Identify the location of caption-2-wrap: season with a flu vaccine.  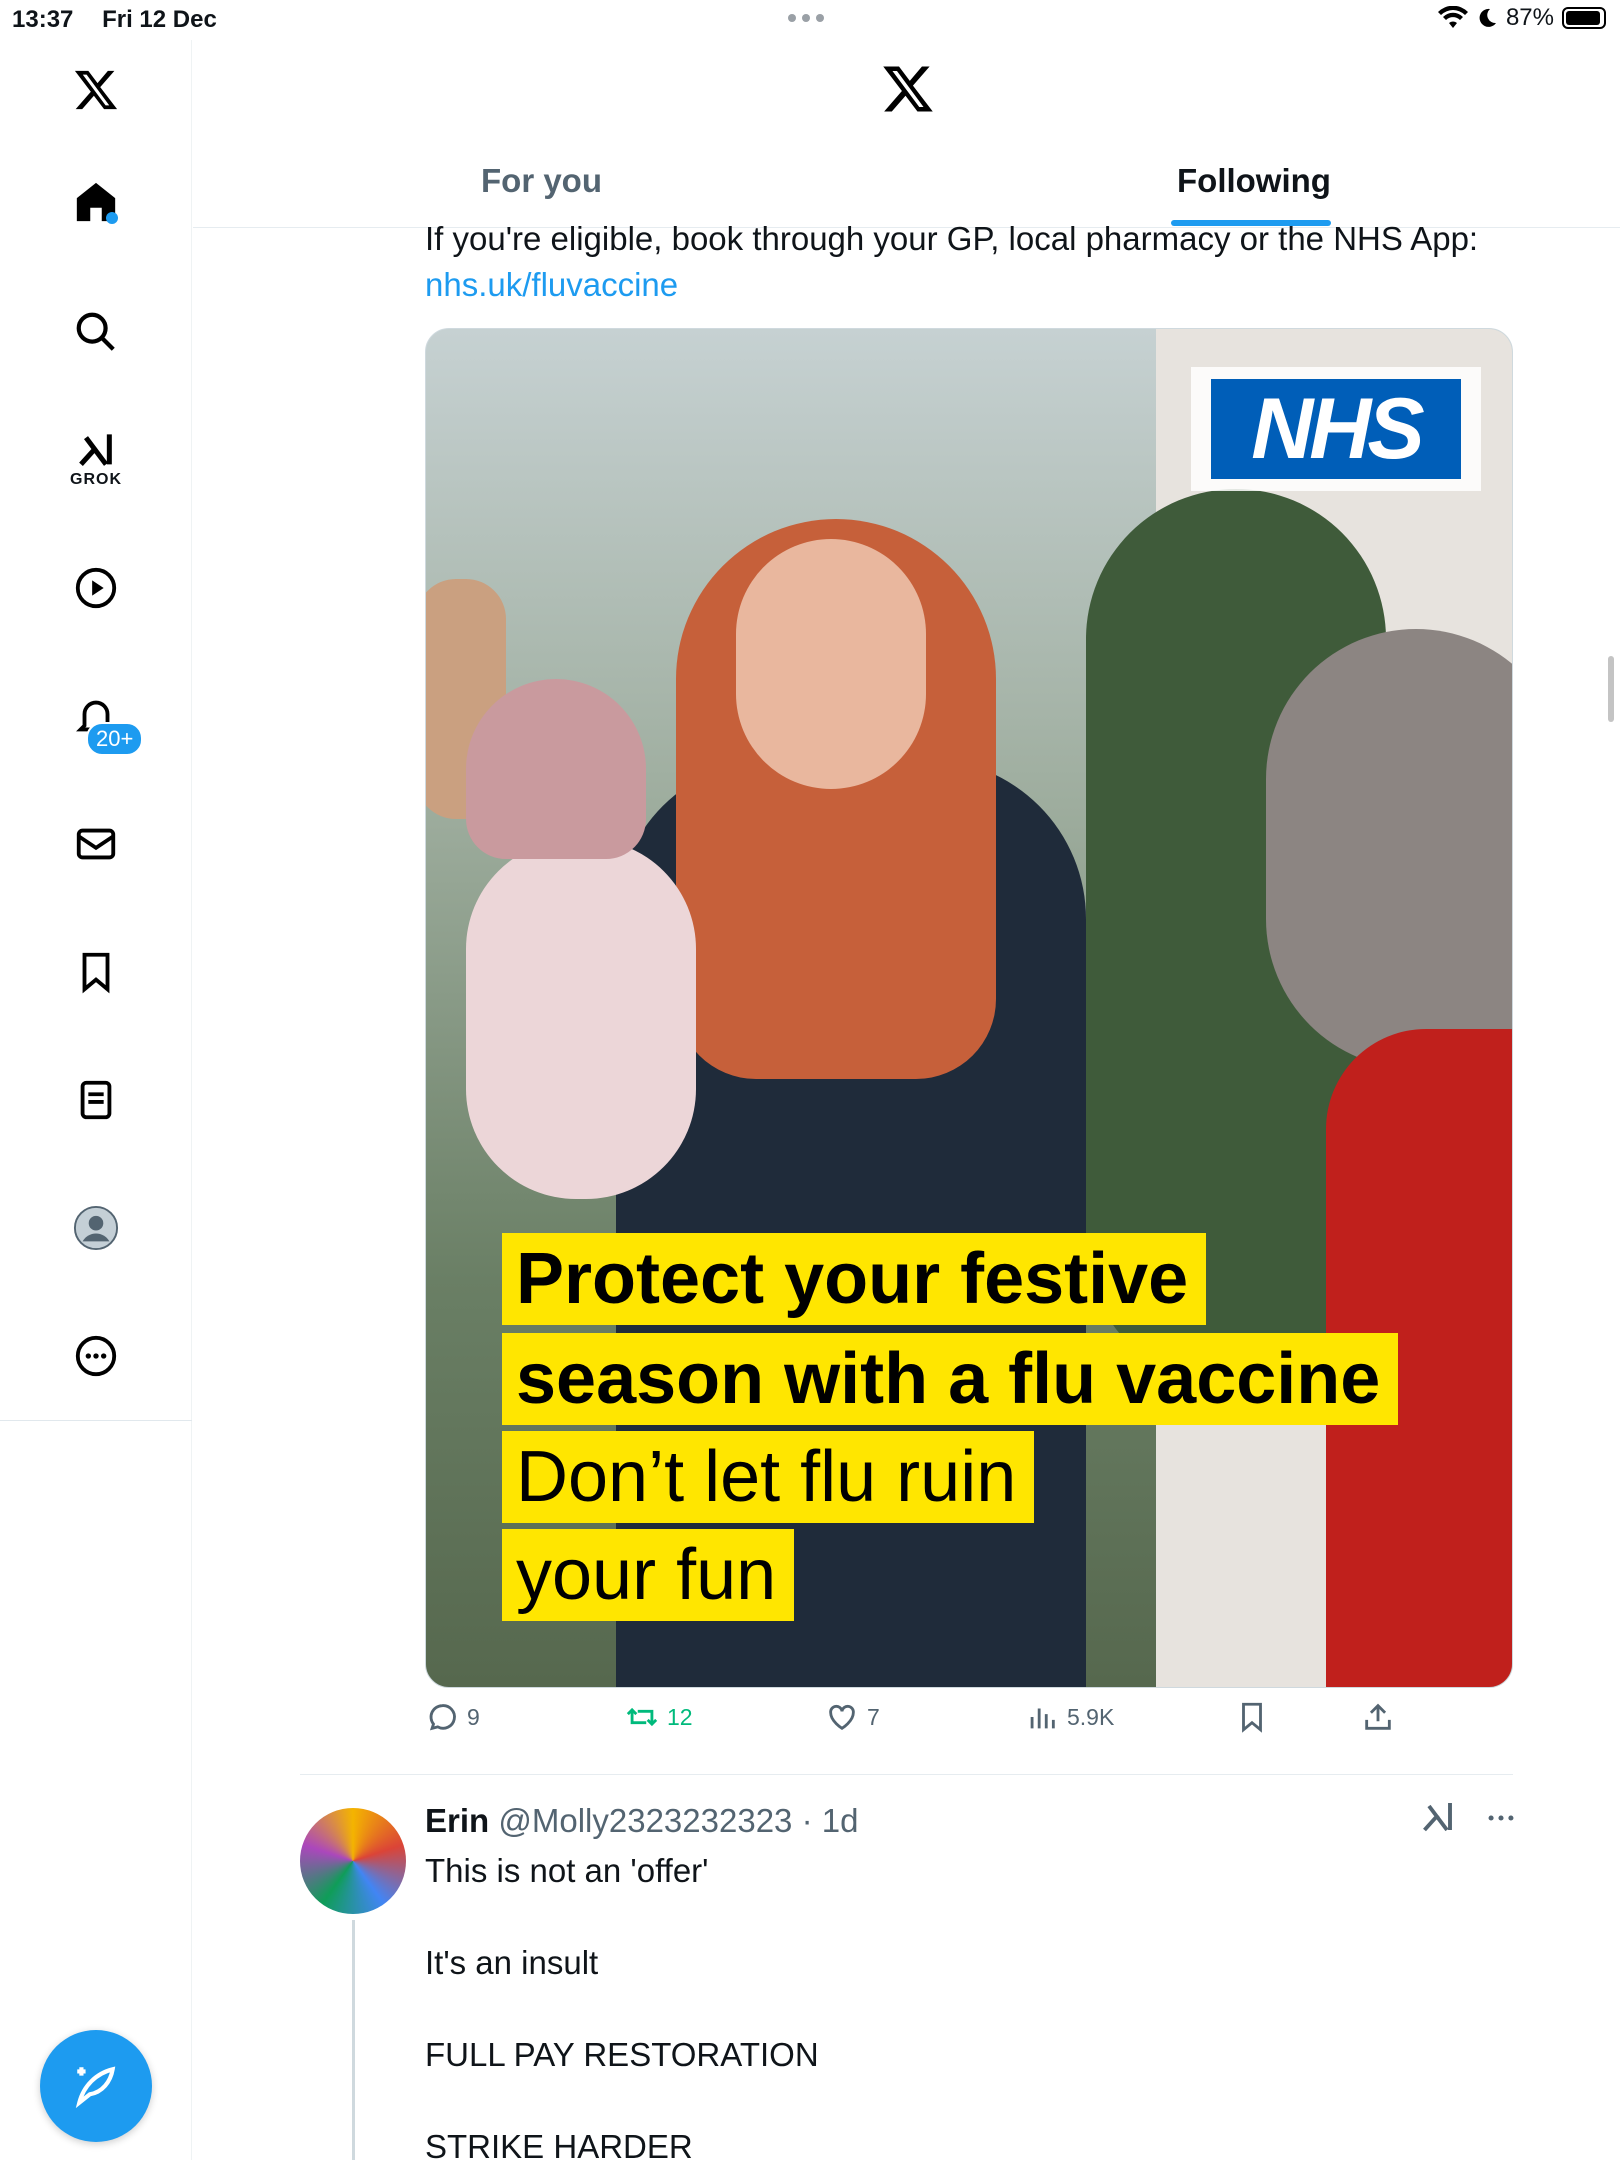
(950, 1379).